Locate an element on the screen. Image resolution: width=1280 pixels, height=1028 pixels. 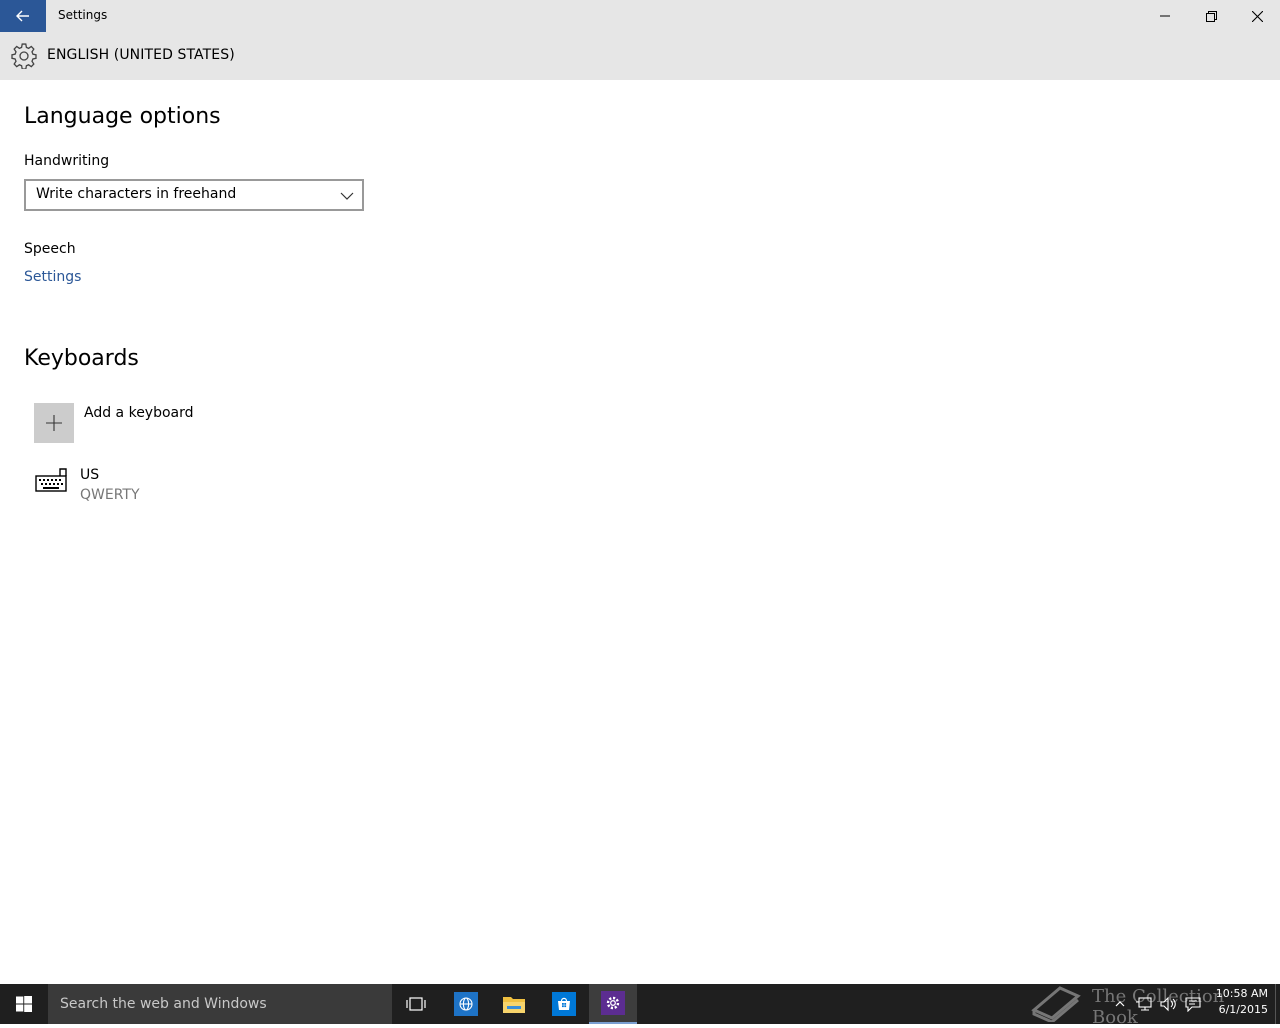
task-view-button is located at coordinates (416, 1004).